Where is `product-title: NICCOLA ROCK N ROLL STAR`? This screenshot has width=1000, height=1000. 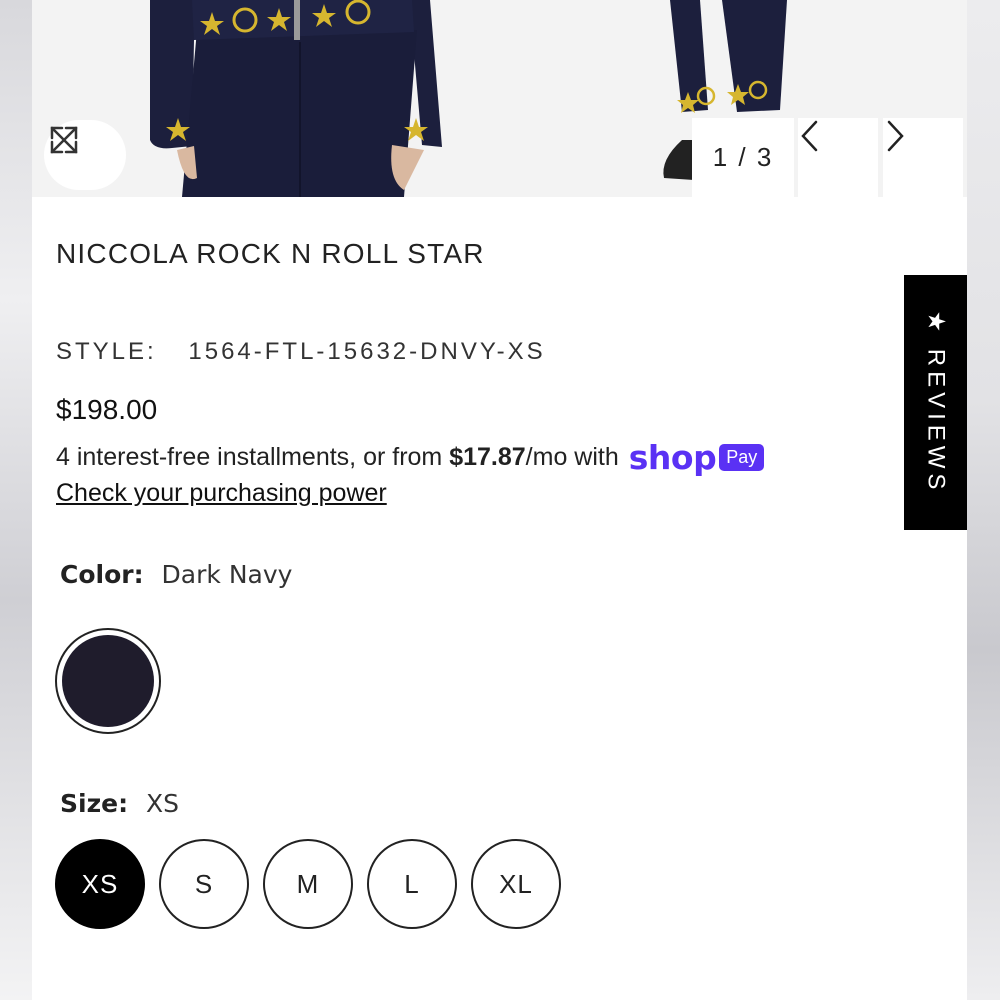
product-title: NICCOLA ROCK N ROLL STAR is located at coordinates (270, 253).